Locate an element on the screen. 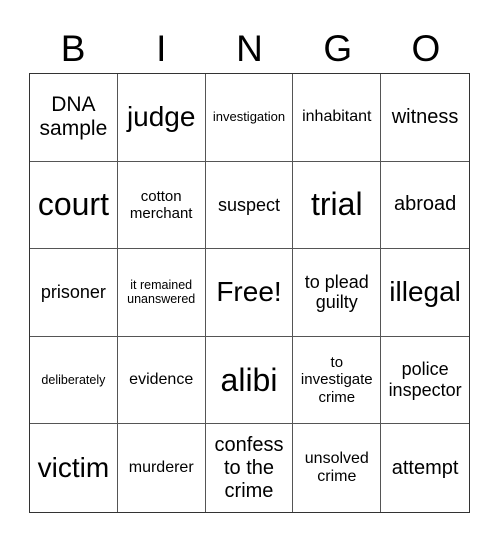 The height and width of the screenshot is (544, 500). bingo-cell: cotton merchant is located at coordinates (161, 205).